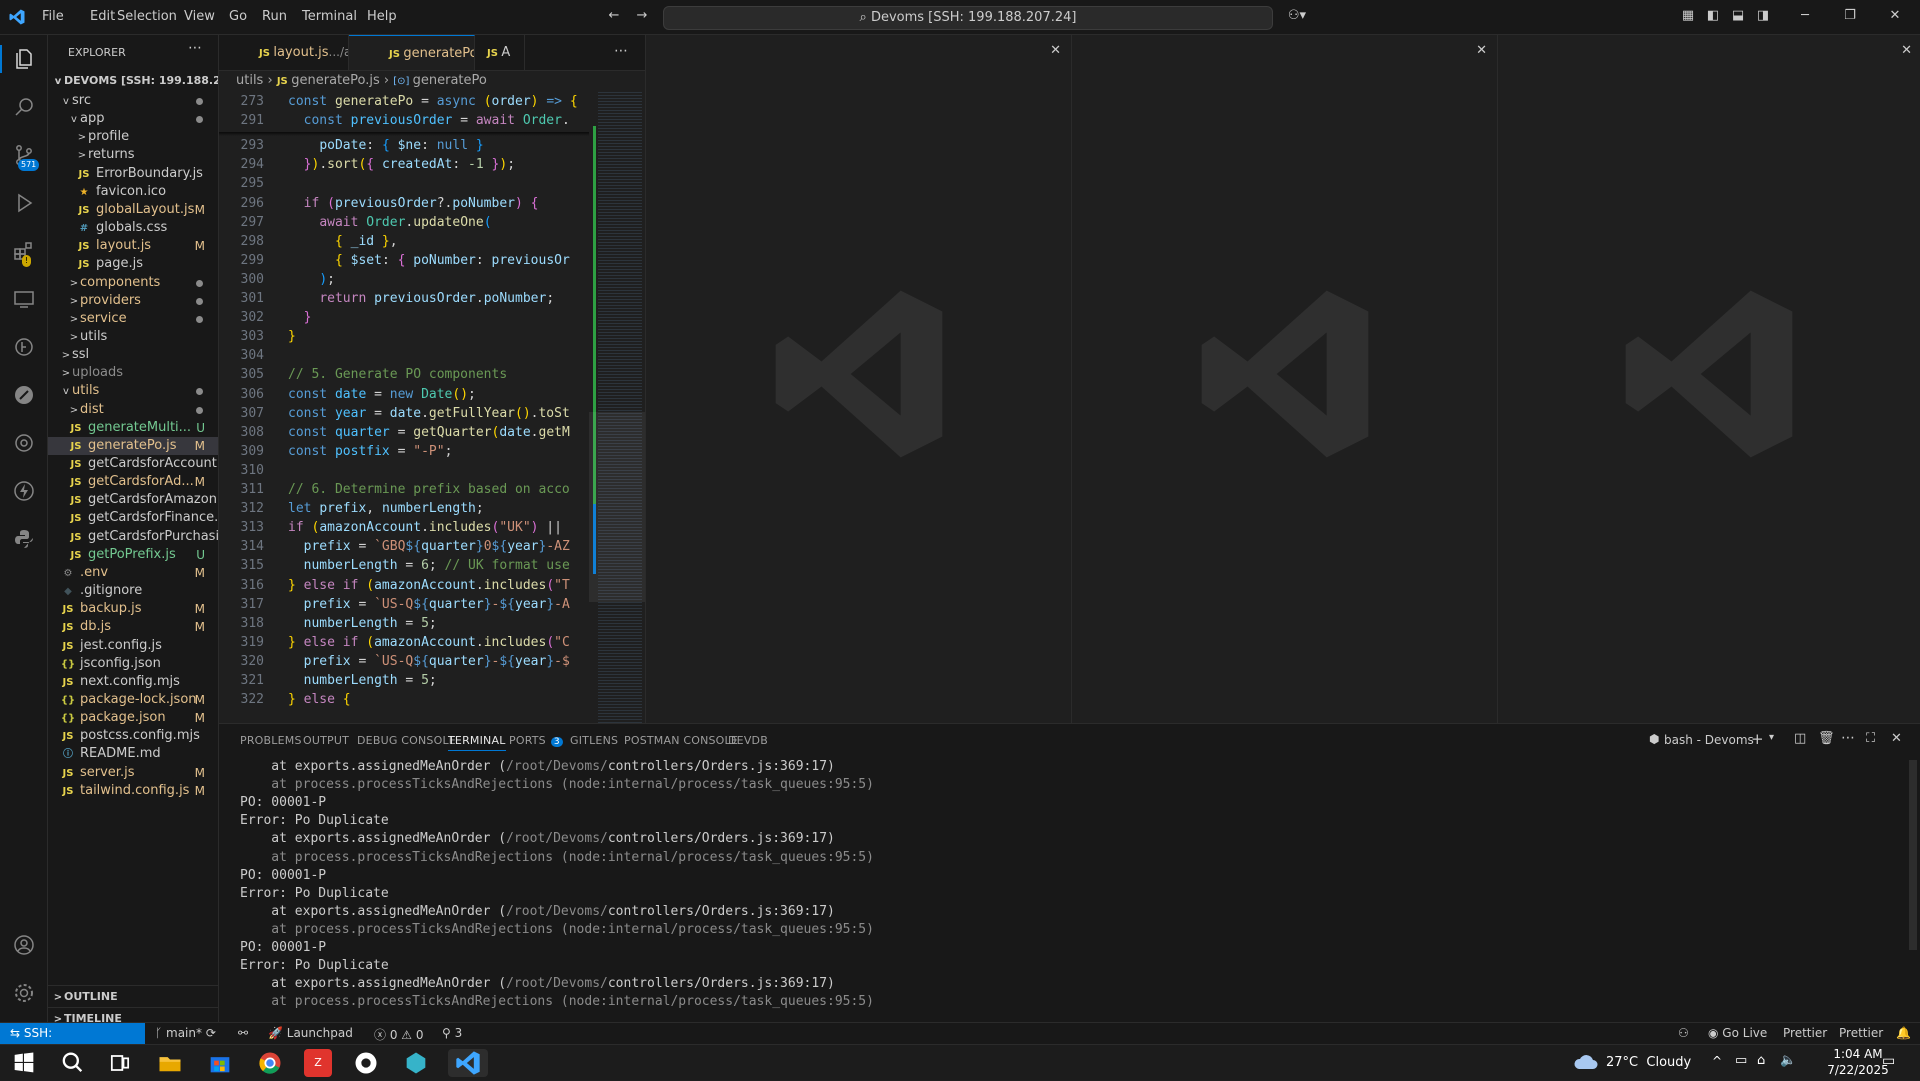 Image resolution: width=1920 pixels, height=1081 pixels. Describe the element at coordinates (500, 52) in the screenshot. I see `editor-tab: JS A` at that location.